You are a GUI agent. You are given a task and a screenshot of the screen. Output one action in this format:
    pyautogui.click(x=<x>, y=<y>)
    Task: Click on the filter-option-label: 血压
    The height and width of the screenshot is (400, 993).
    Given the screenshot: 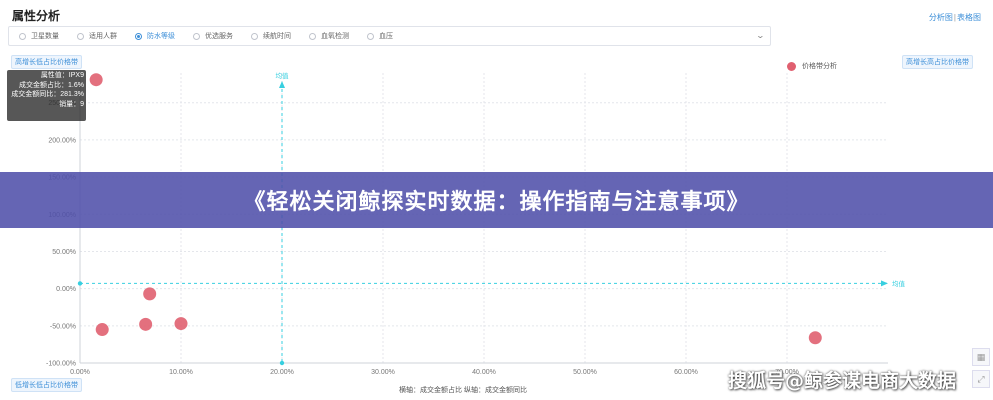 What is the action you would take?
    pyautogui.click(x=386, y=36)
    